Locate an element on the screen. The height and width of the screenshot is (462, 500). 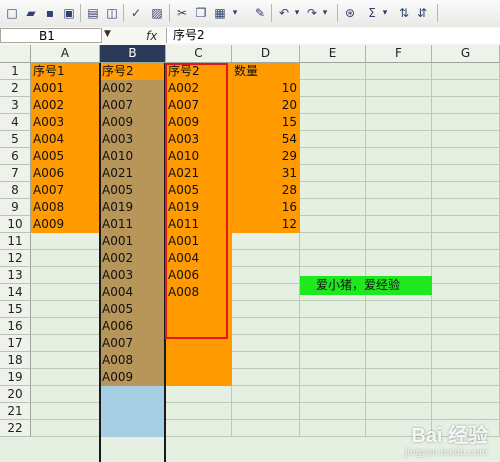
cell-b14: A004 is located at coordinates (133, 292).